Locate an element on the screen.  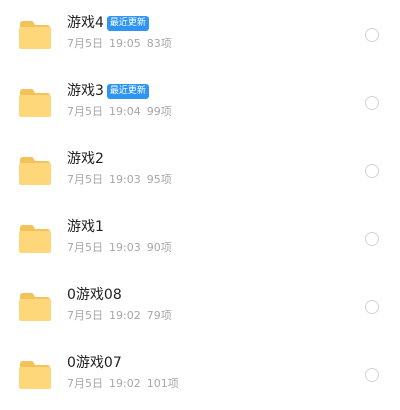
folder-name: 游戏1 is located at coordinates (85, 227).